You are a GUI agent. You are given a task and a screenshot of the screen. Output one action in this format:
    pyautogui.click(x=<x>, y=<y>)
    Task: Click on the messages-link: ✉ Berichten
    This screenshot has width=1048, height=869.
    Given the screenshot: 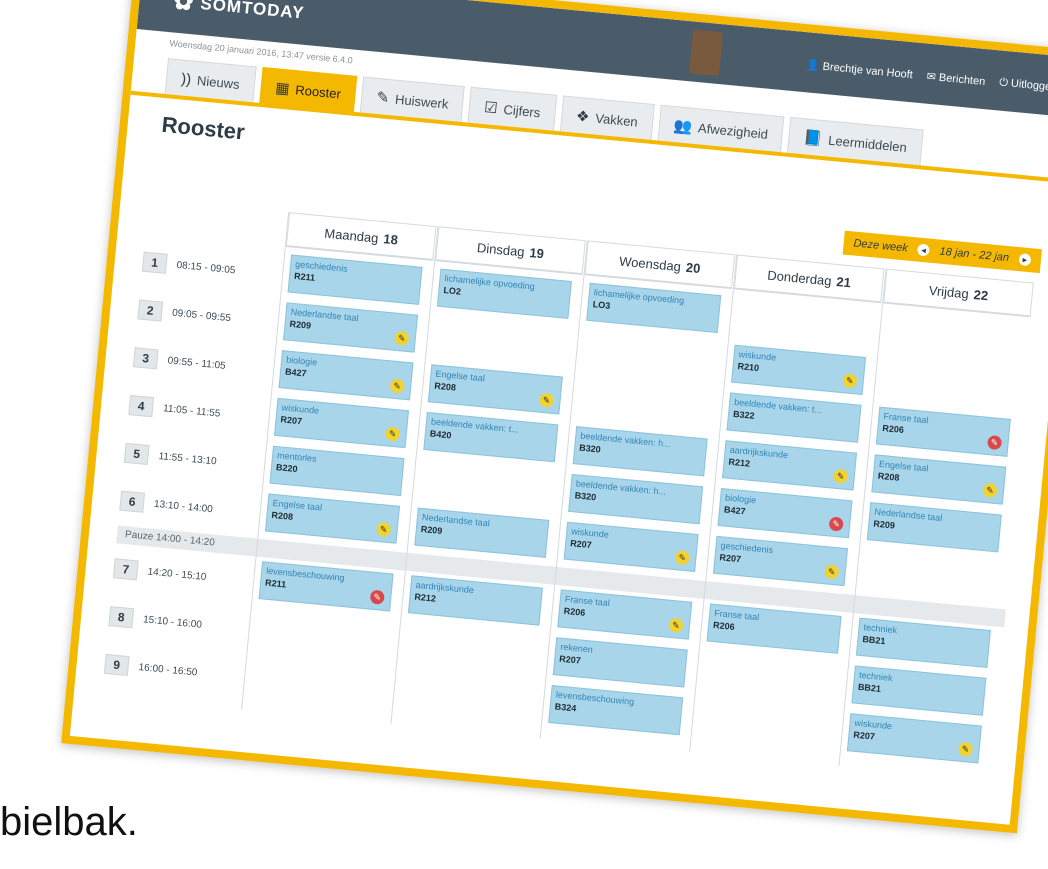 What is the action you would take?
    pyautogui.click(x=956, y=79)
    